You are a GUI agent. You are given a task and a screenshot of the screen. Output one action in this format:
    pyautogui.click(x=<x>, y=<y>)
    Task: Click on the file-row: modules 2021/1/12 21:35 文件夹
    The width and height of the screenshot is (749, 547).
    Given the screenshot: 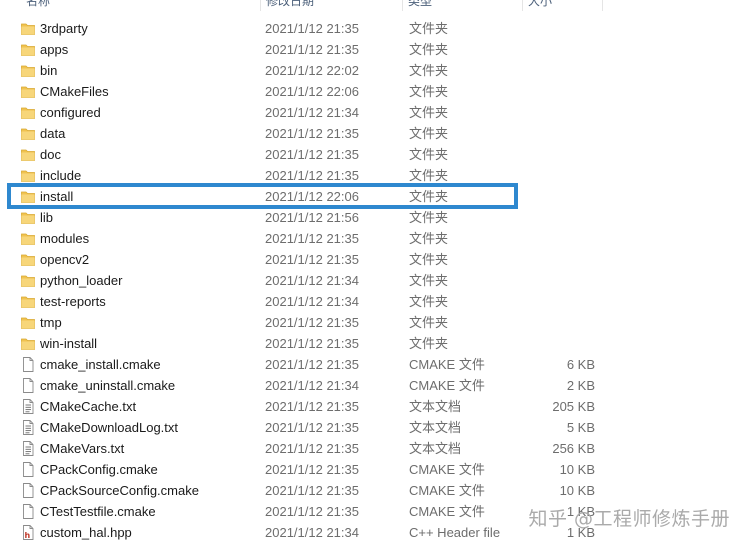 What is the action you would take?
    pyautogui.click(x=374, y=238)
    